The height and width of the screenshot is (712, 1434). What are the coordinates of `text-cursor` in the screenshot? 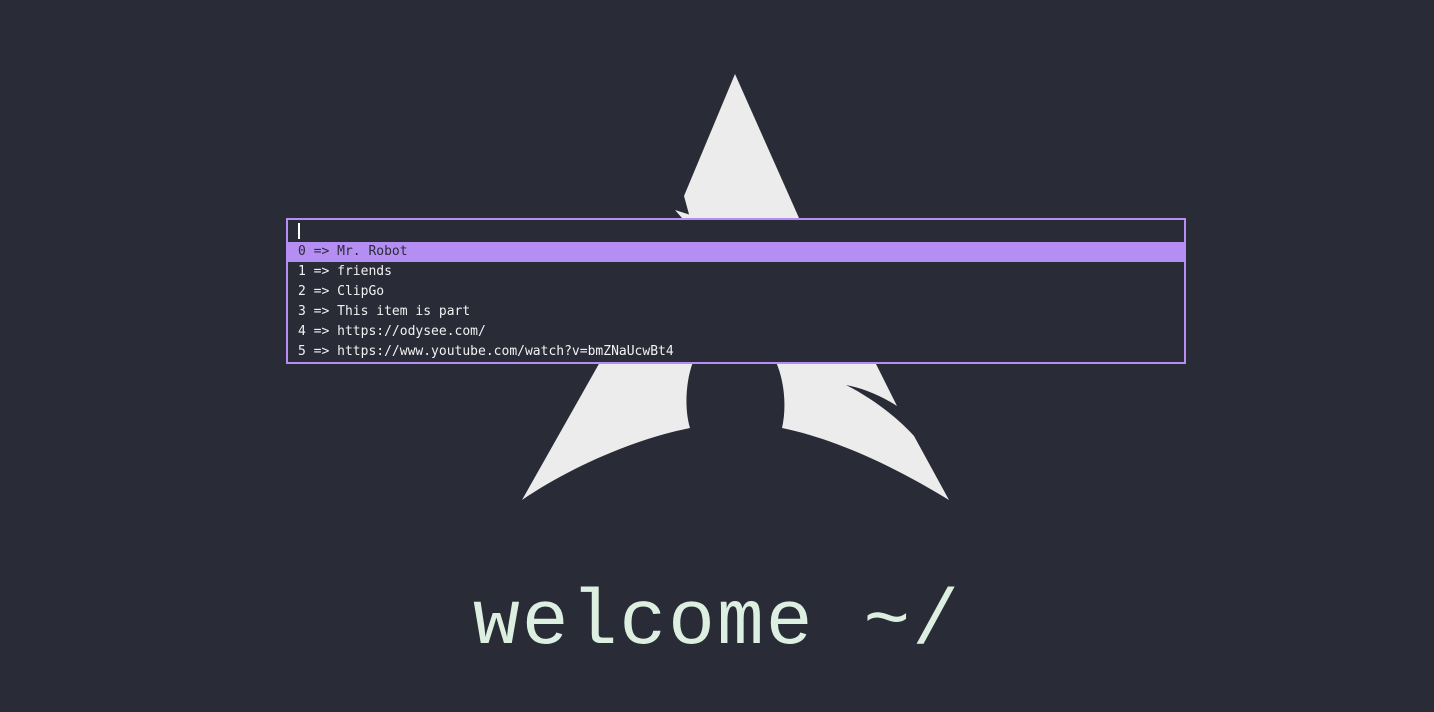 It's located at (299, 231).